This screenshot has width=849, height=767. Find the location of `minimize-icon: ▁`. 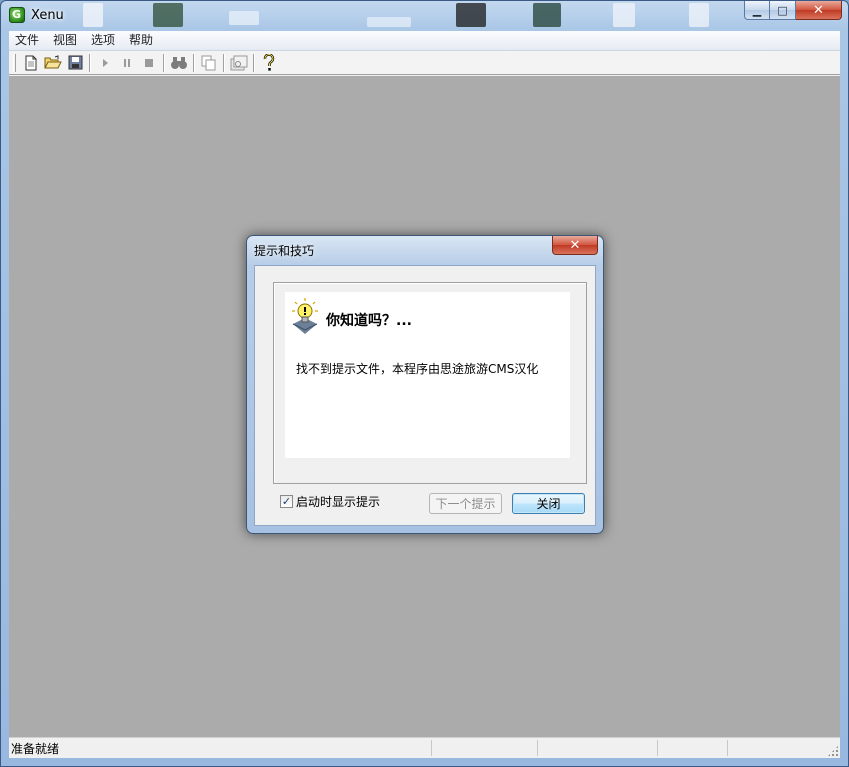

minimize-icon: ▁ is located at coordinates (757, 10).